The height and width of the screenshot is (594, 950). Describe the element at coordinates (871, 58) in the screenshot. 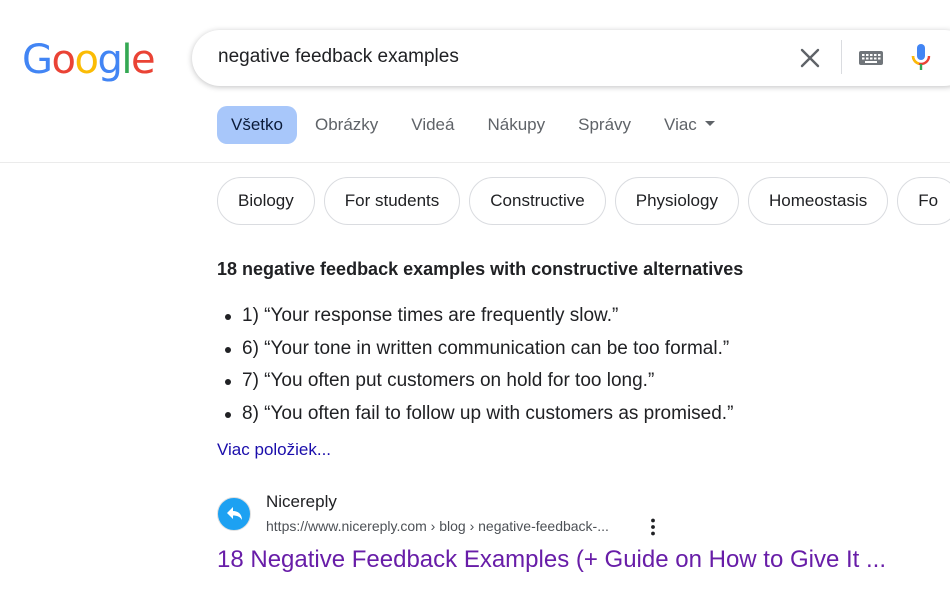

I see `keyboard-icon` at that location.